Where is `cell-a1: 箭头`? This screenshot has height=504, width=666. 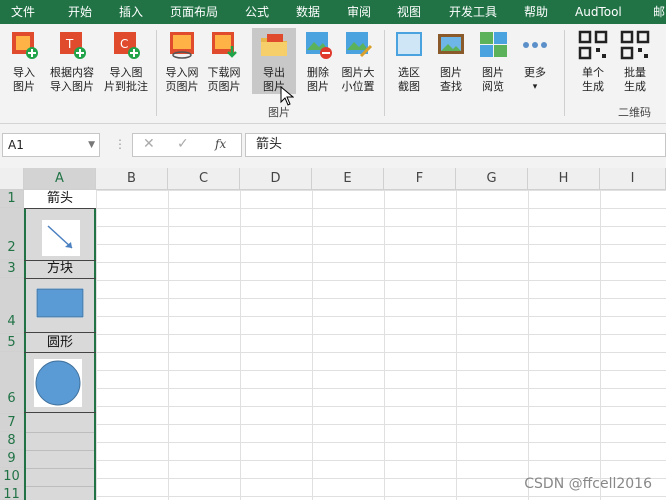 cell-a1: 箭头 is located at coordinates (60, 199).